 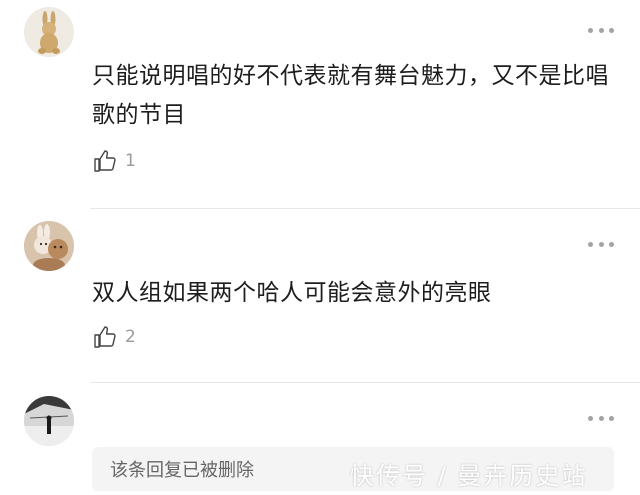 I want to click on like-count: 1, so click(x=130, y=161).